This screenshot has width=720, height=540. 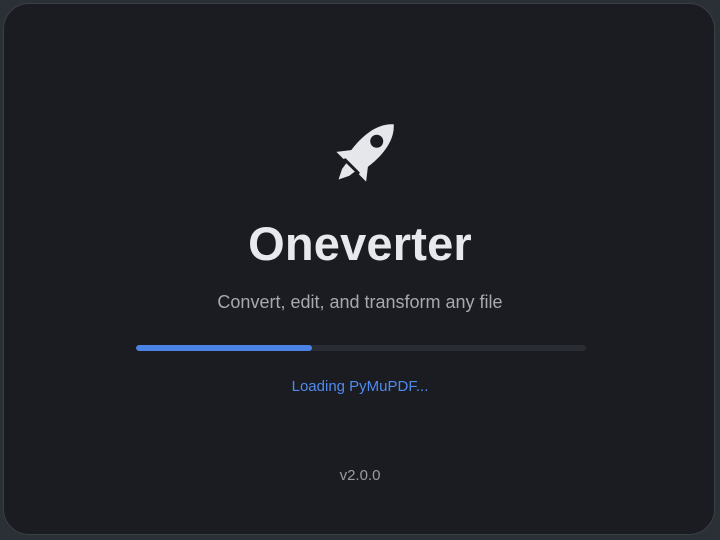 What do you see at coordinates (361, 348) in the screenshot?
I see `loading-progress-bar` at bounding box center [361, 348].